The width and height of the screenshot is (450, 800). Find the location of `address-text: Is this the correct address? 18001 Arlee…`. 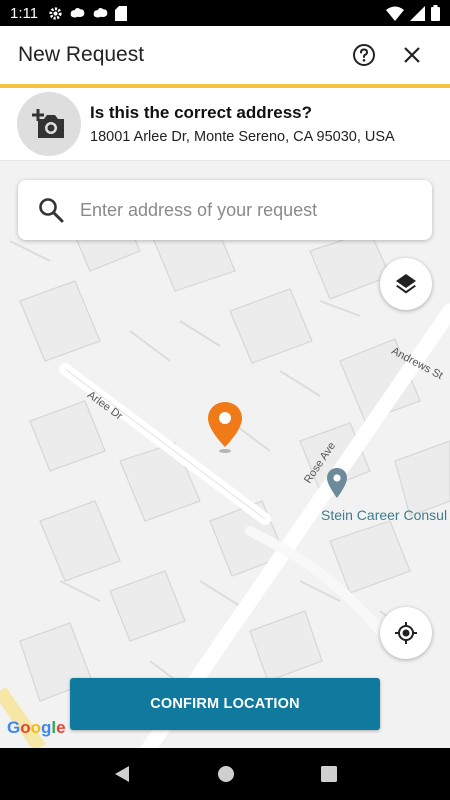

address-text: Is this the correct address? 18001 Arlee… is located at coordinates (242, 124).